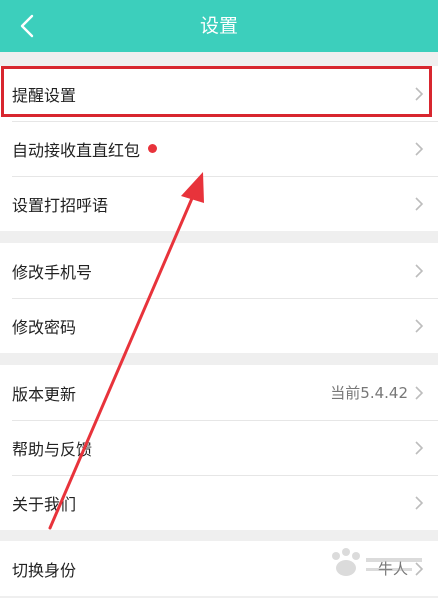 This screenshot has height=598, width=438. I want to click on header-bar: 设置, so click(219, 26).